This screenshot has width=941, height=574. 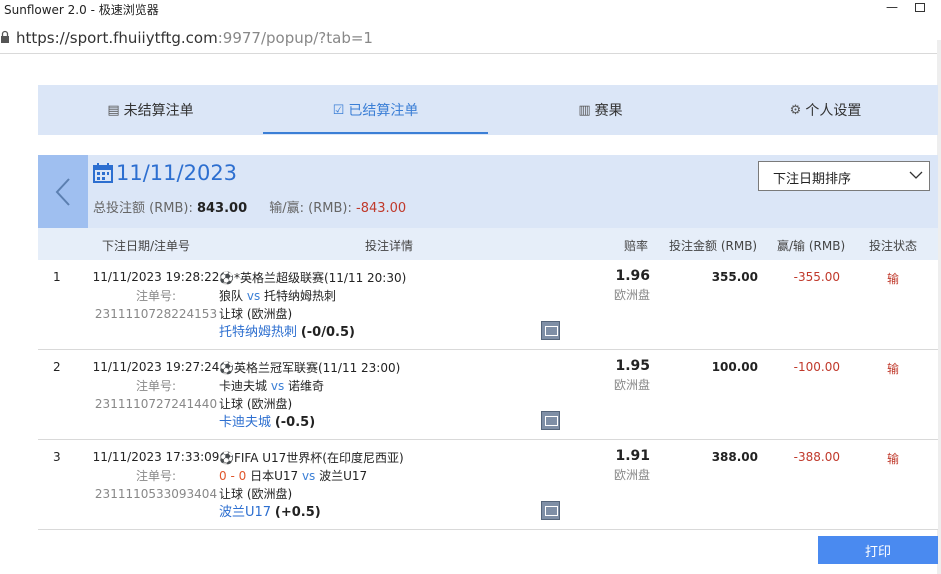 What do you see at coordinates (632, 366) in the screenshot?
I see `odds-value: 1.95` at bounding box center [632, 366].